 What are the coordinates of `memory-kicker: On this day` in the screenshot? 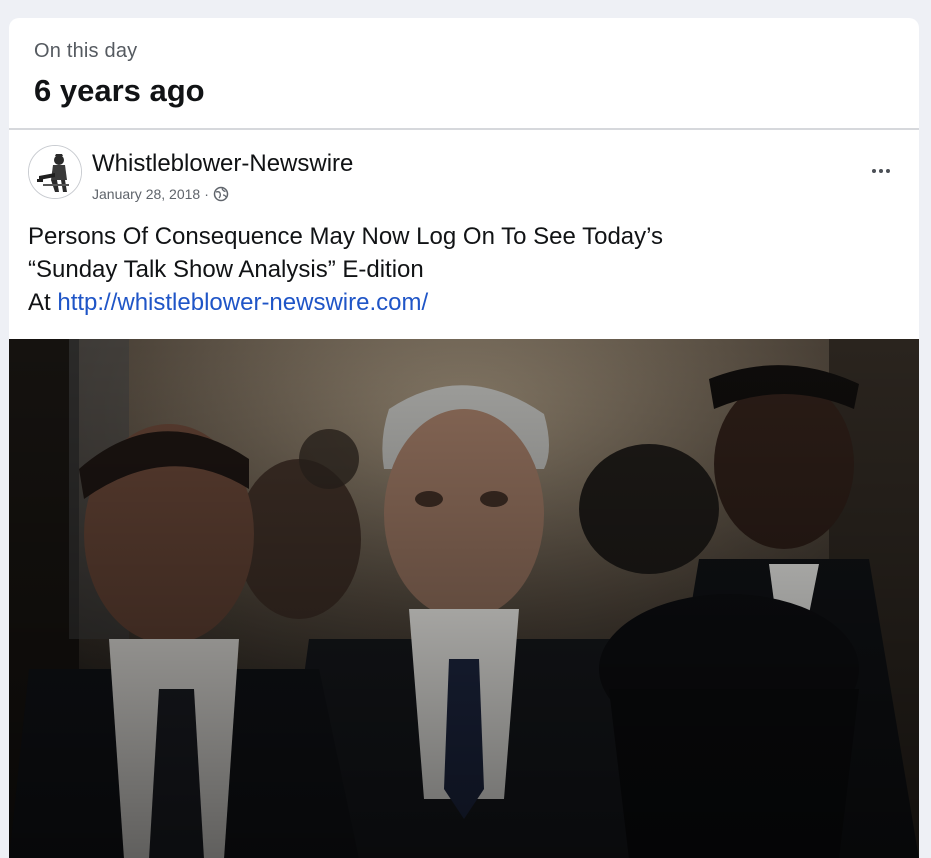 It's located at (86, 51).